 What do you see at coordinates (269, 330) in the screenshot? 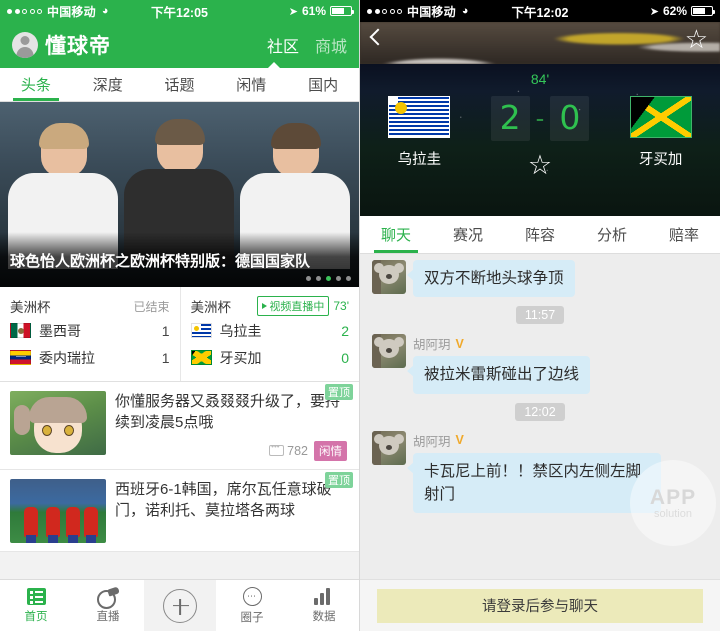
I see `team-row: 乌拉圭 2` at bounding box center [269, 330].